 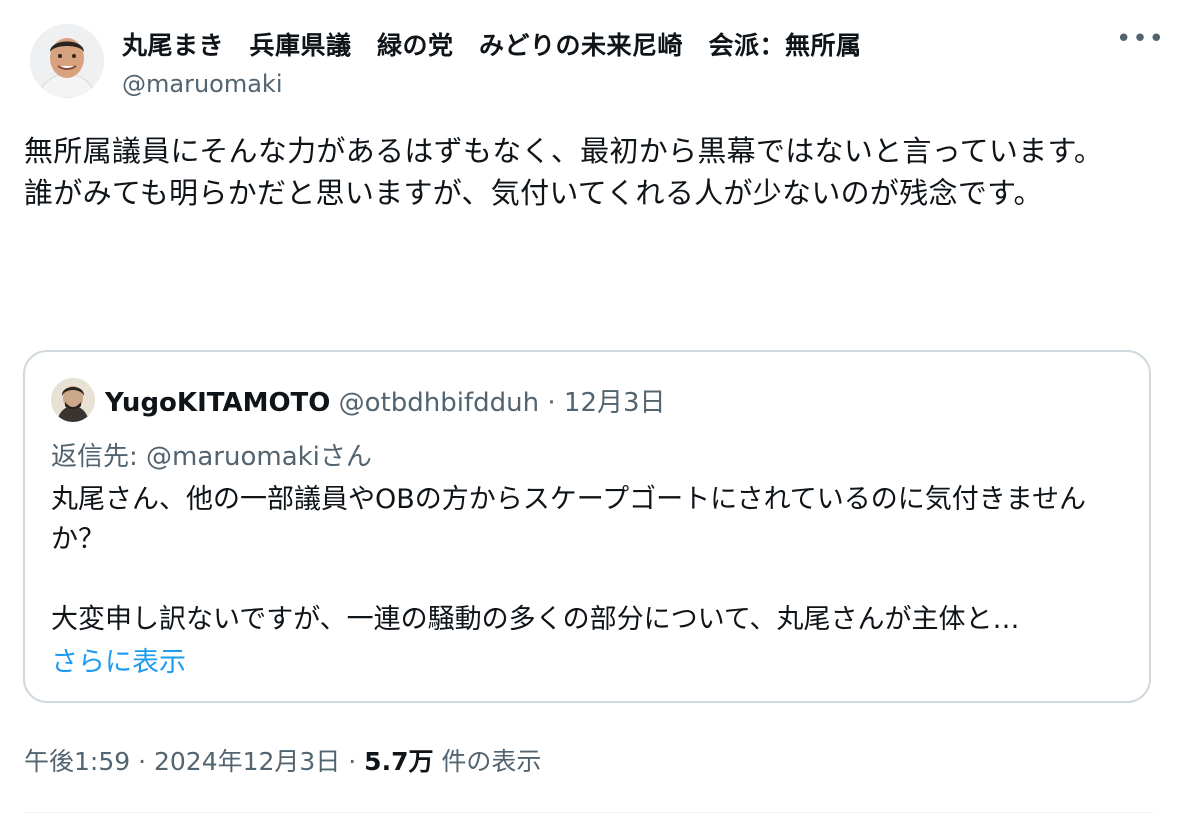 What do you see at coordinates (99, 457) in the screenshot?
I see `reply-to-prefix: 返信先:` at bounding box center [99, 457].